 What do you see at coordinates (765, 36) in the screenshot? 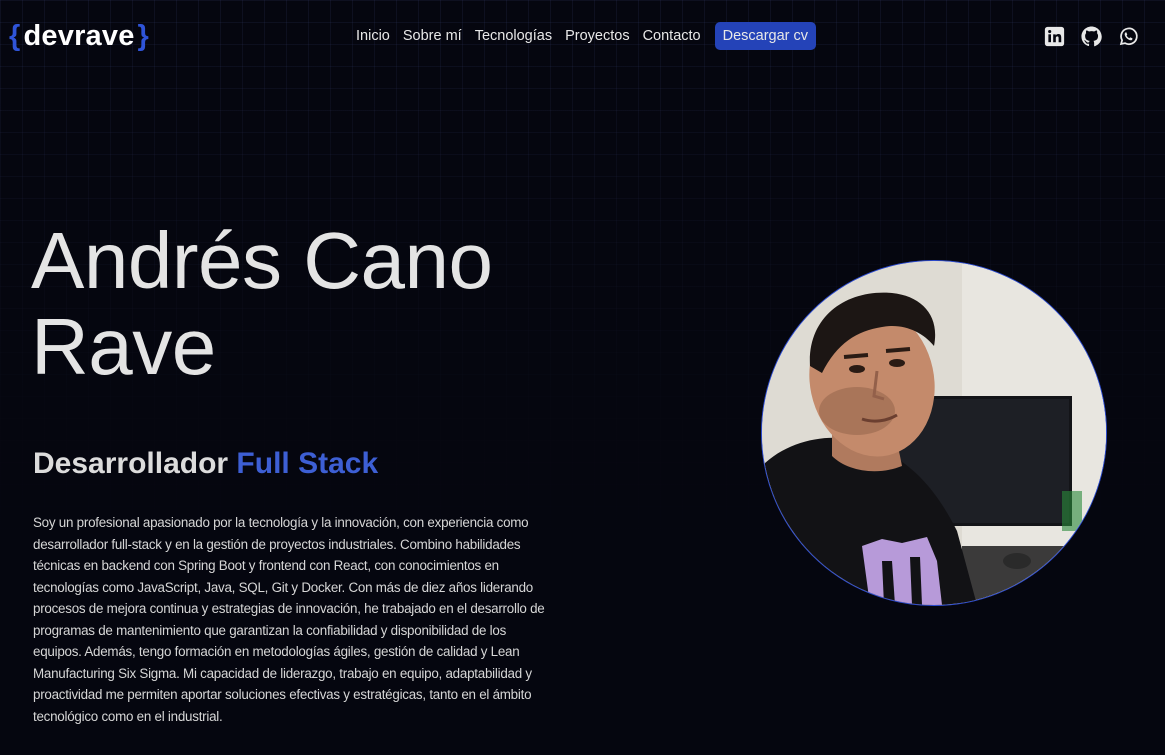
I see `download-cv-button: Descargar cv` at bounding box center [765, 36].